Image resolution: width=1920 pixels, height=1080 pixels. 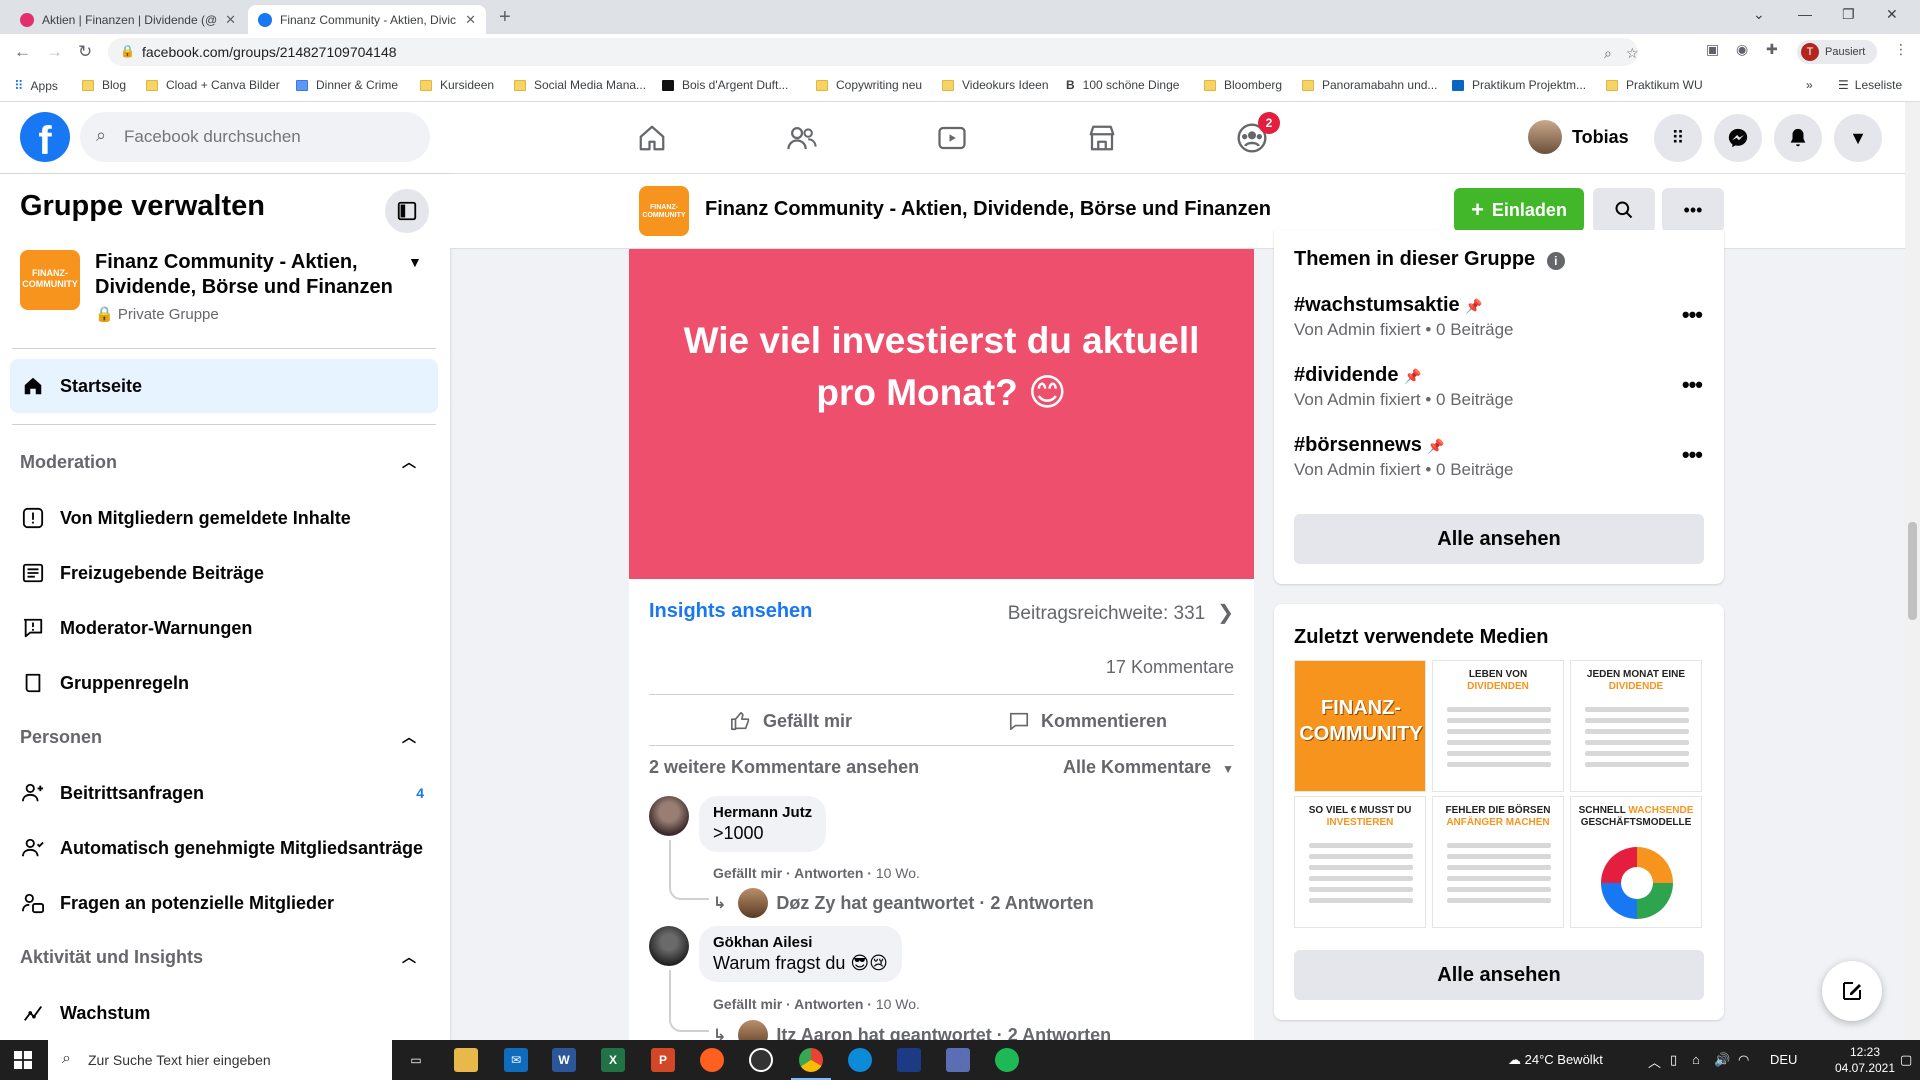 What do you see at coordinates (128, 19) in the screenshot?
I see `browser-tab-instagram: Aktien | Finanzen | Dividende (@ ✕` at bounding box center [128, 19].